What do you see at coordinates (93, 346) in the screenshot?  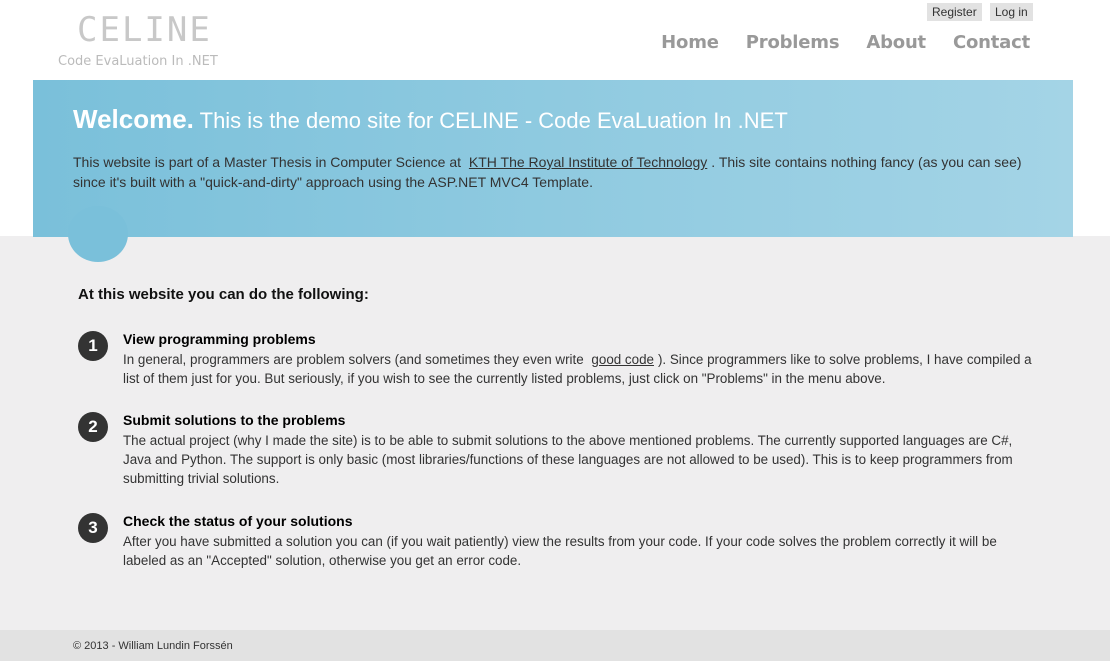 I see `step-number-badge: 1` at bounding box center [93, 346].